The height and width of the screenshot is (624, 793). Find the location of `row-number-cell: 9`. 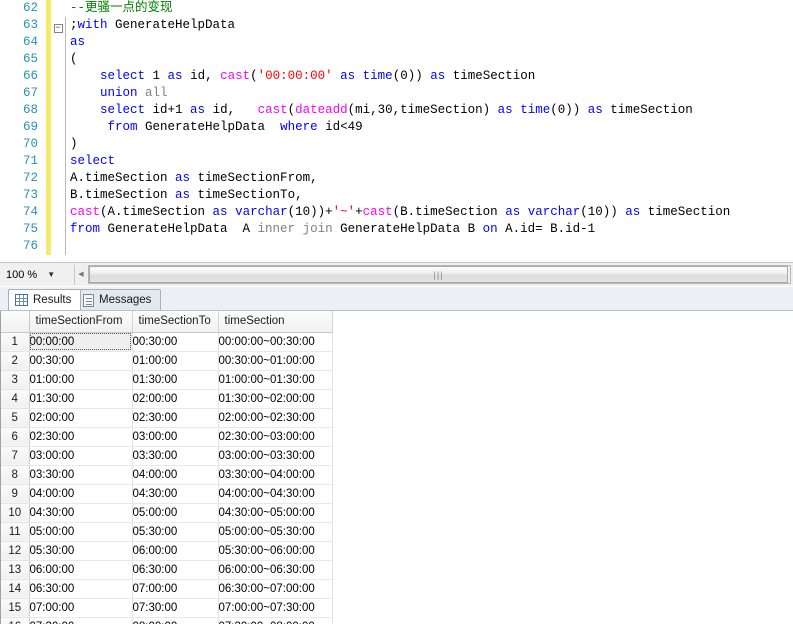

row-number-cell: 9 is located at coordinates (15, 494).